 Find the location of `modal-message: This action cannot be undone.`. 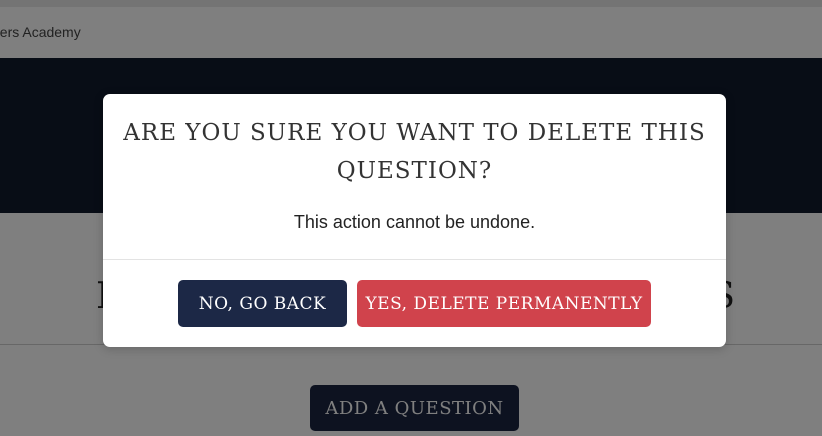

modal-message: This action cannot be undone. is located at coordinates (414, 222).